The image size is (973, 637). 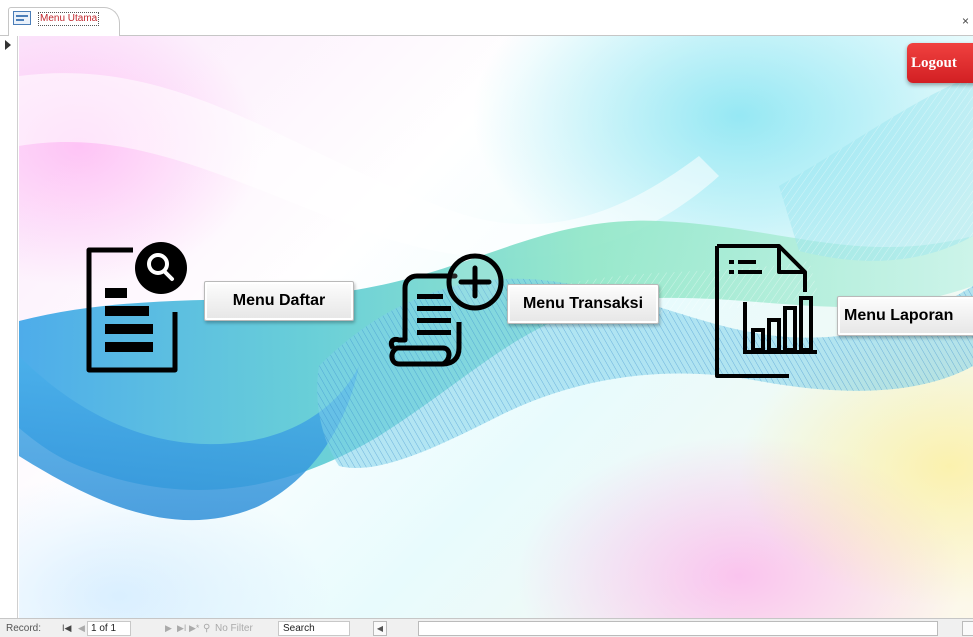 What do you see at coordinates (168, 628) in the screenshot?
I see `next-record-icon: ▶` at bounding box center [168, 628].